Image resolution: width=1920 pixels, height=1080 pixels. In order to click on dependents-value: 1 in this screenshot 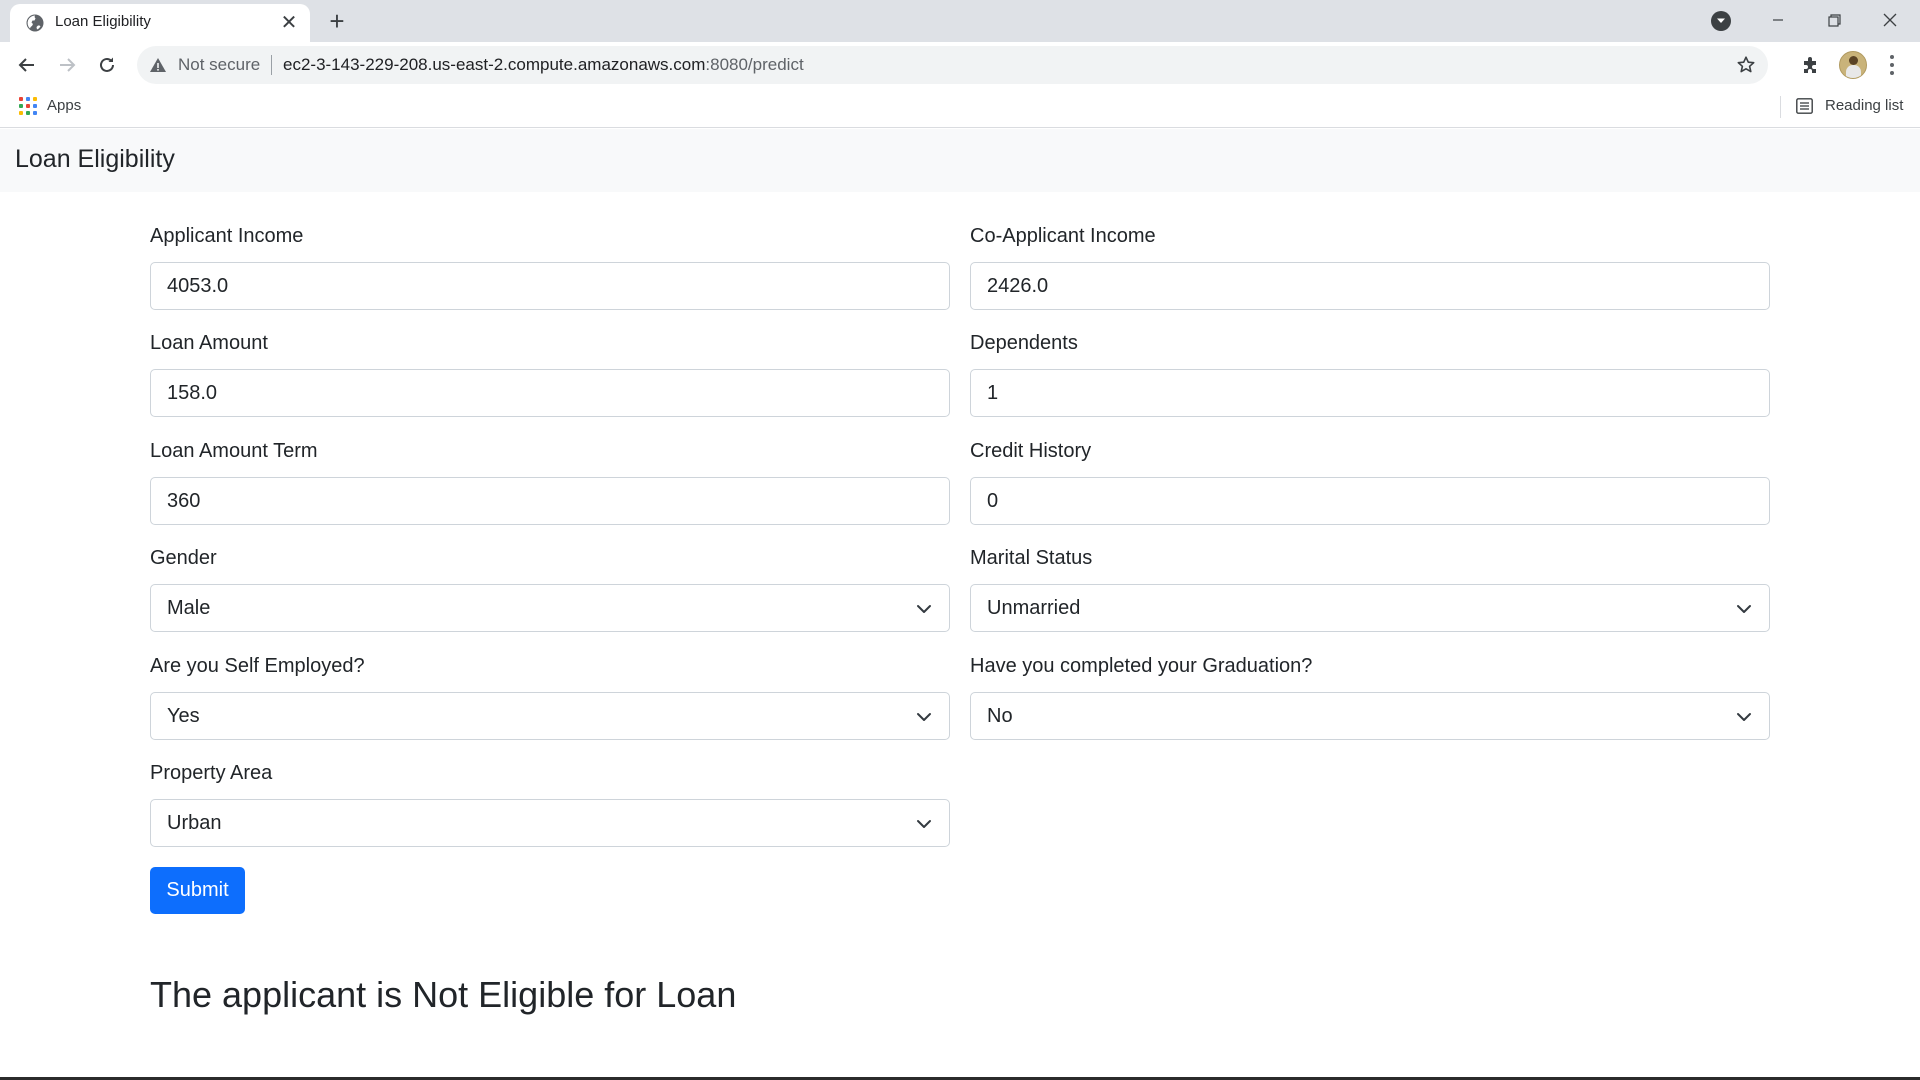, I will do `click(993, 393)`.